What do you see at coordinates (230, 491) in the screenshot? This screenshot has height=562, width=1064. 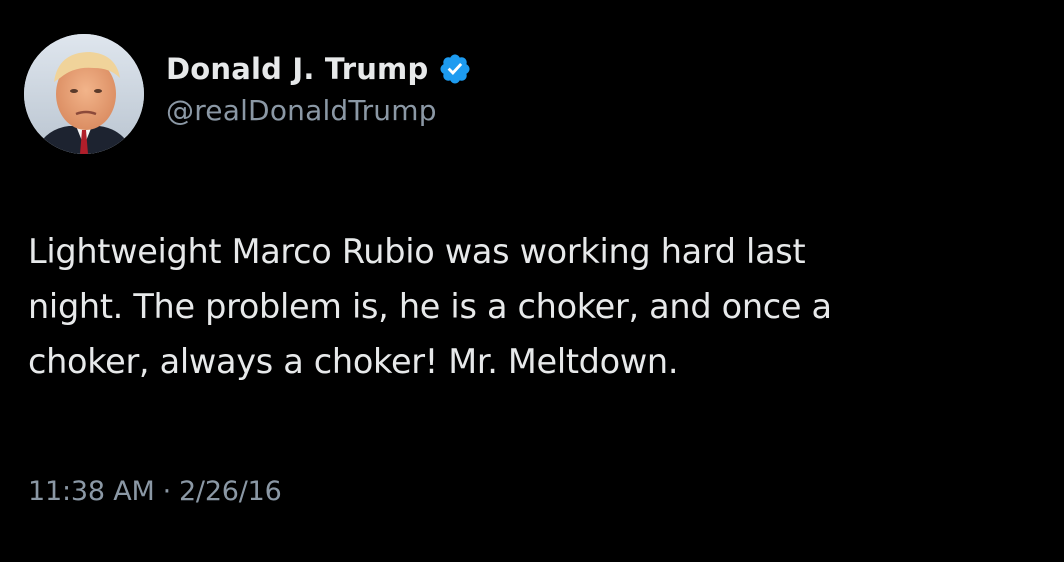 I see `tweet-date: 2/26/16` at bounding box center [230, 491].